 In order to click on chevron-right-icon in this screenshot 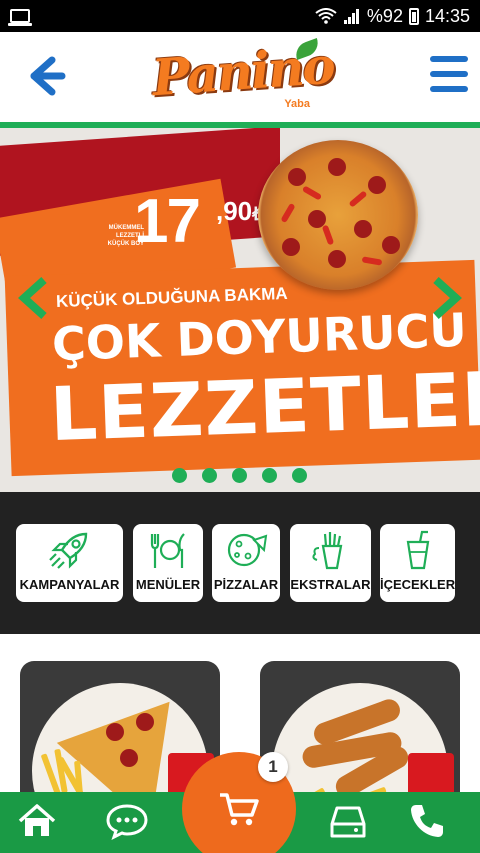, I will do `click(447, 298)`.